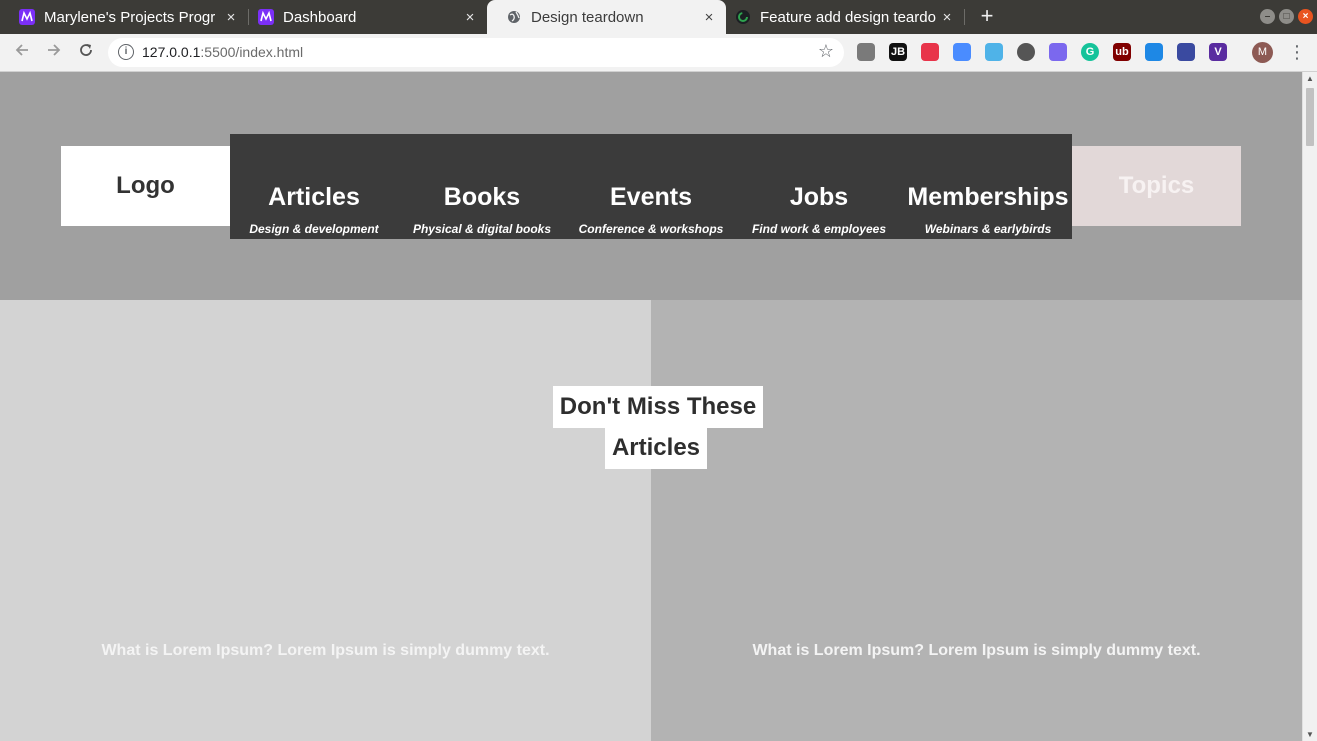 Image resolution: width=1317 pixels, height=741 pixels. What do you see at coordinates (1058, 52) in the screenshot?
I see `clickup-icon` at bounding box center [1058, 52].